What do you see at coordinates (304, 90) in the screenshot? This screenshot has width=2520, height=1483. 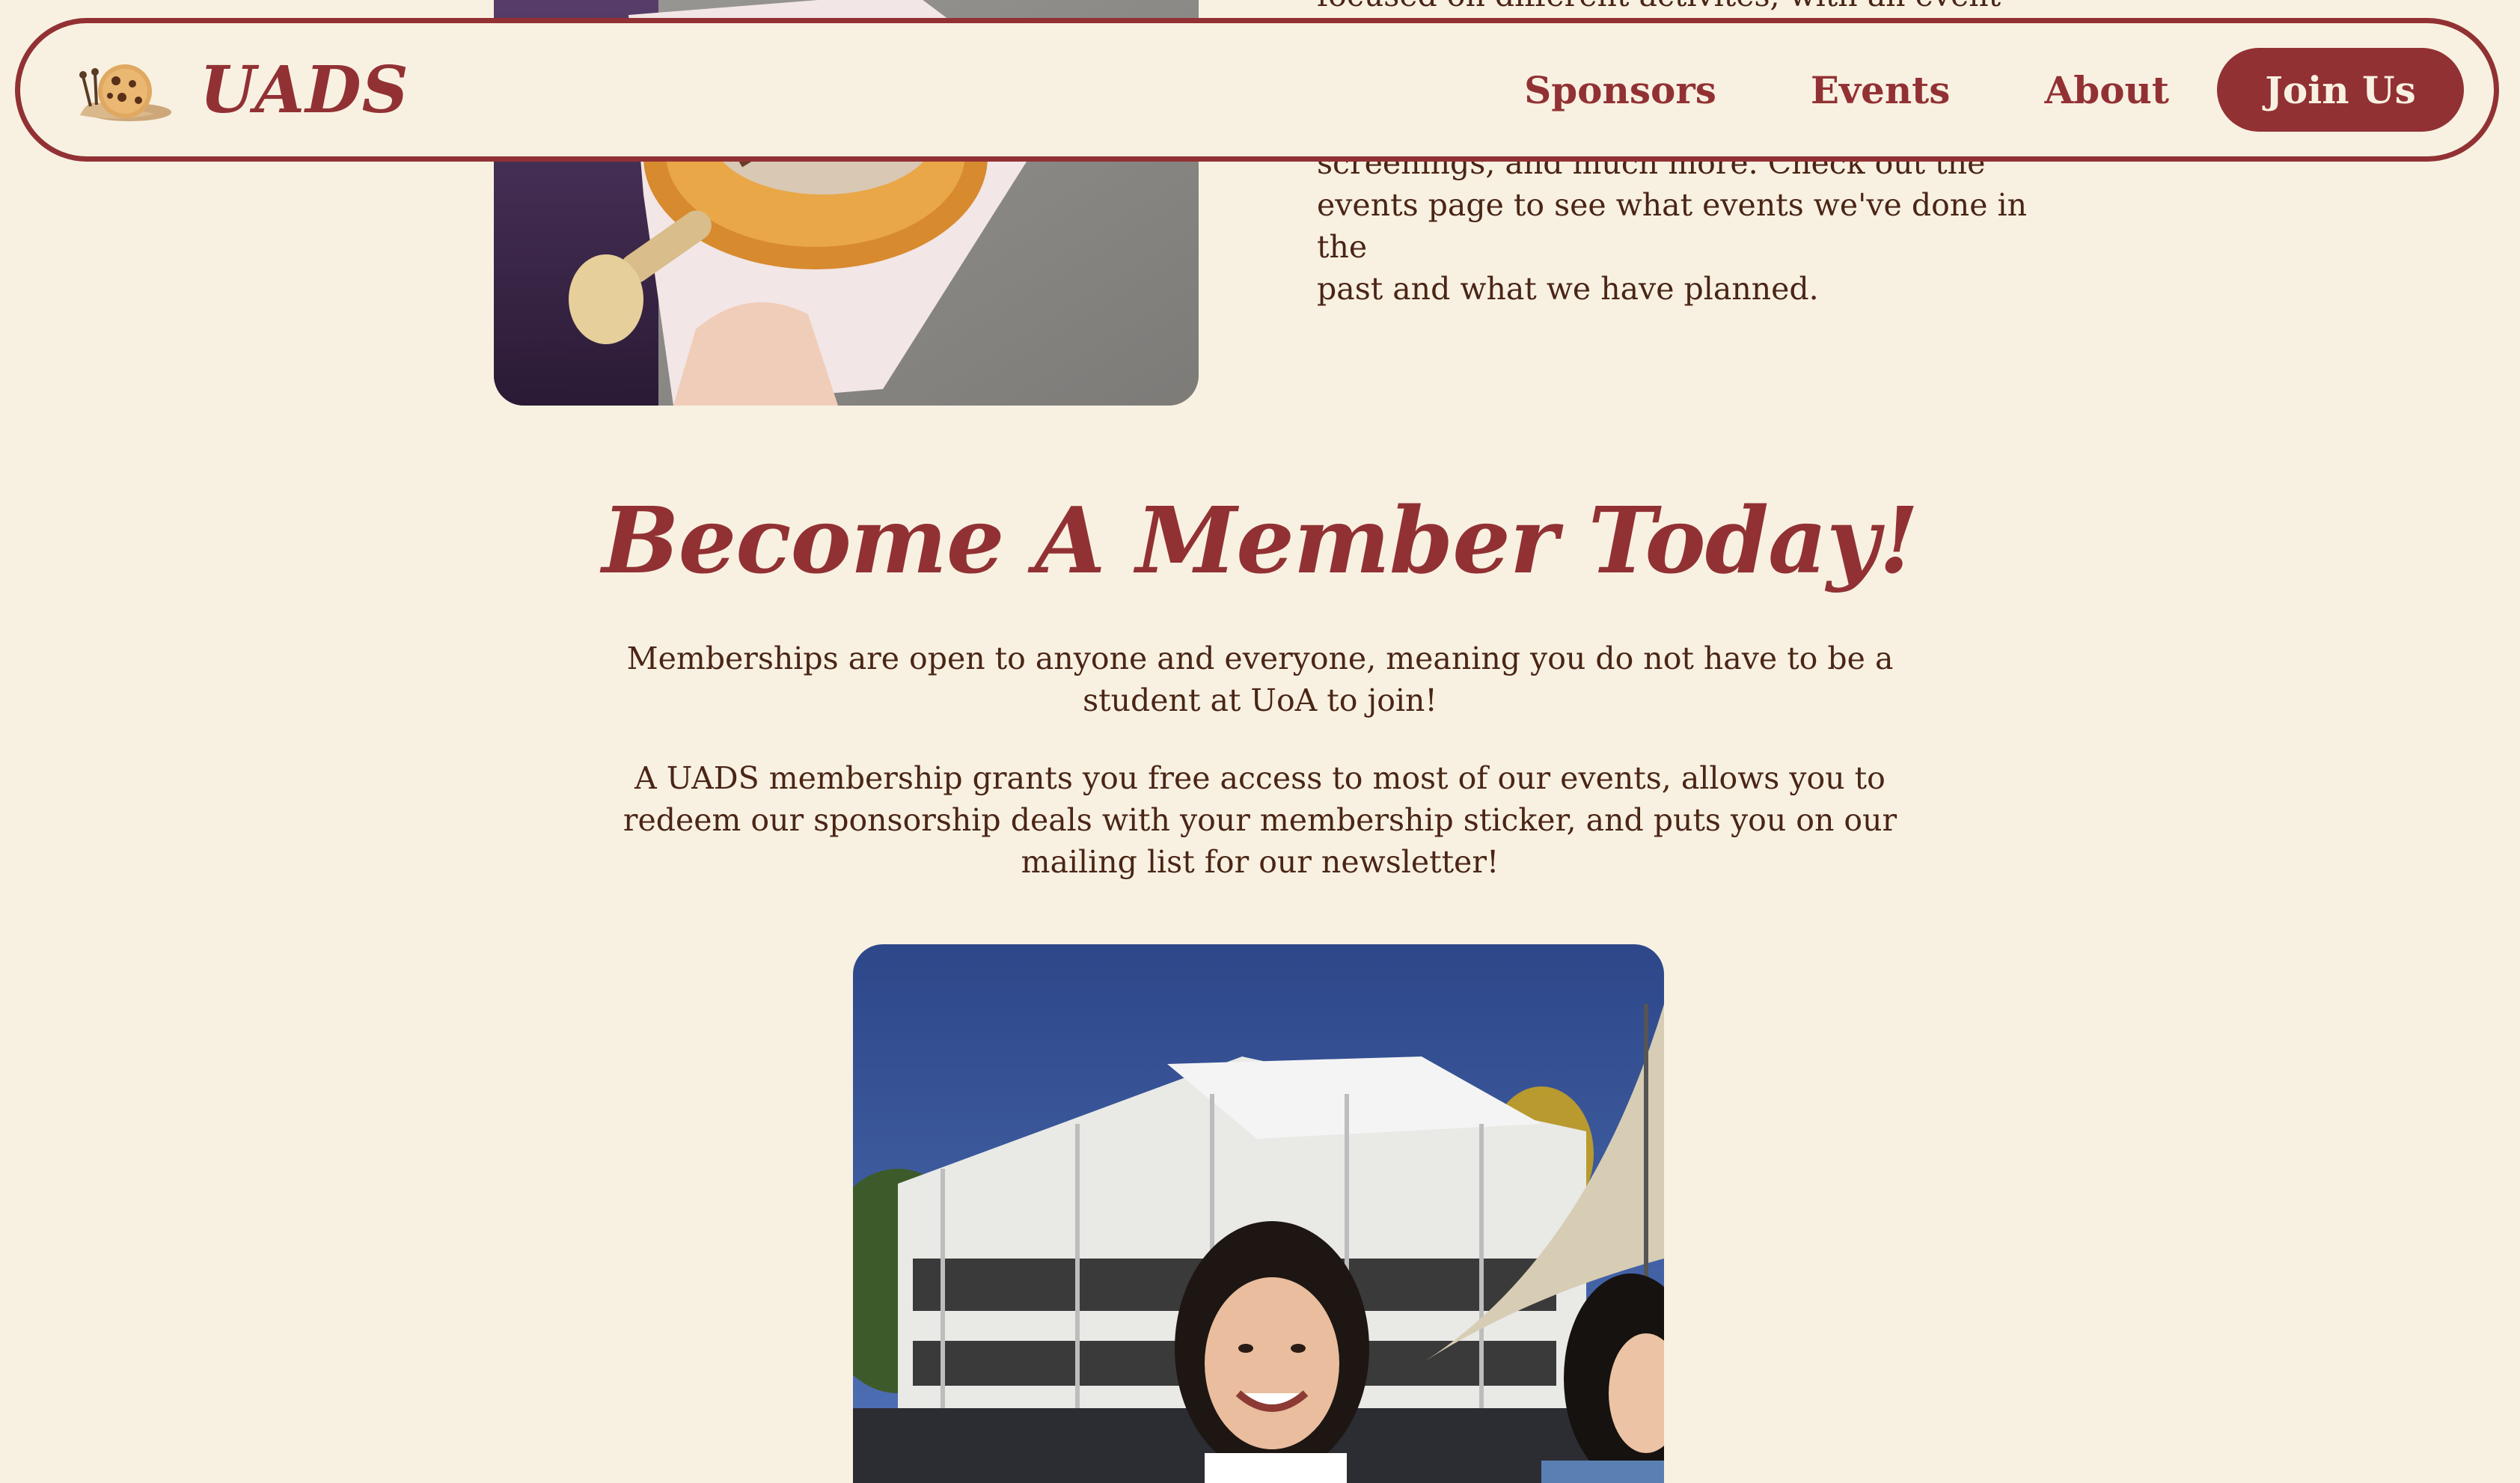 I see `brand-name: UADS` at bounding box center [304, 90].